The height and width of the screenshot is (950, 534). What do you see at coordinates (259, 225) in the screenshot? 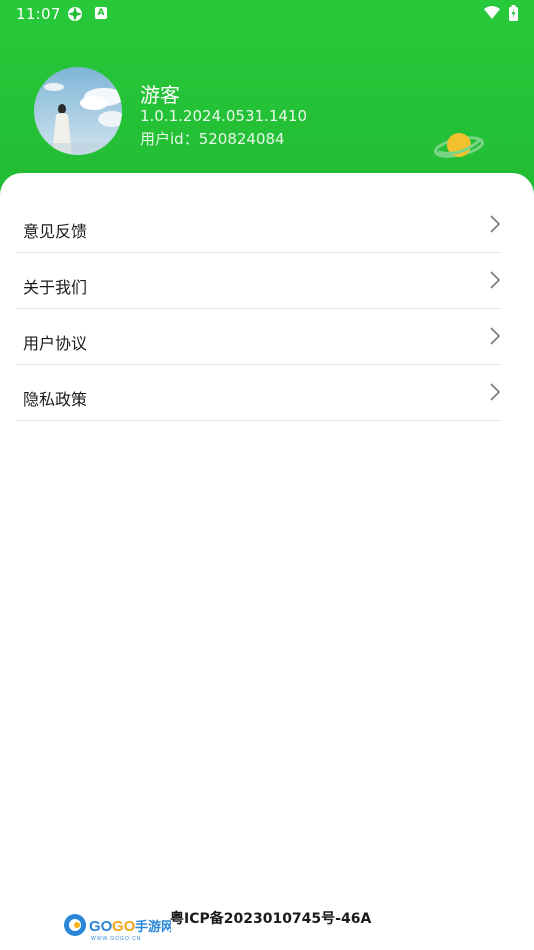
I see `menu-item-feedback: 意见反馈` at bounding box center [259, 225].